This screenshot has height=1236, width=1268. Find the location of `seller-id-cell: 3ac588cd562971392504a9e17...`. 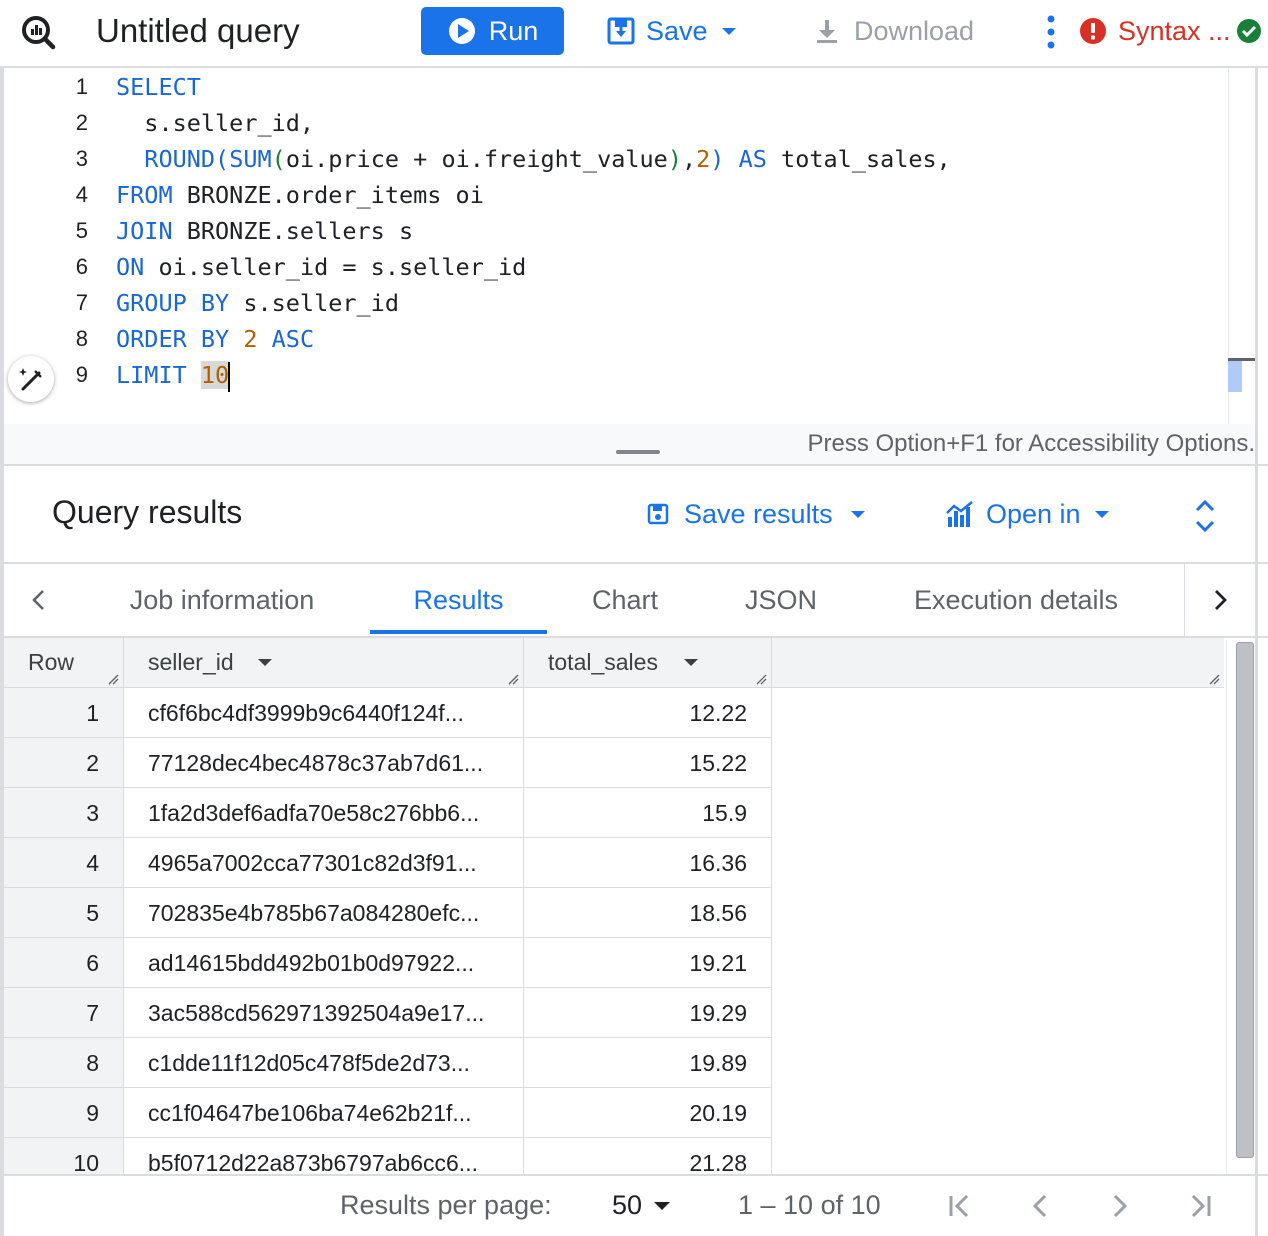

seller-id-cell: 3ac588cd562971392504a9e17... is located at coordinates (324, 1013).